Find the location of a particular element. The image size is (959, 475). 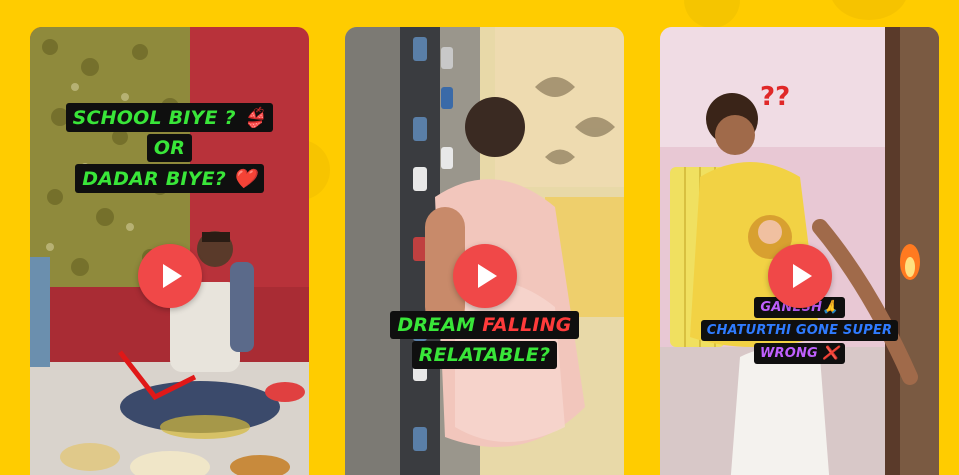

caption-word: FALLING is located at coordinates (527, 325).